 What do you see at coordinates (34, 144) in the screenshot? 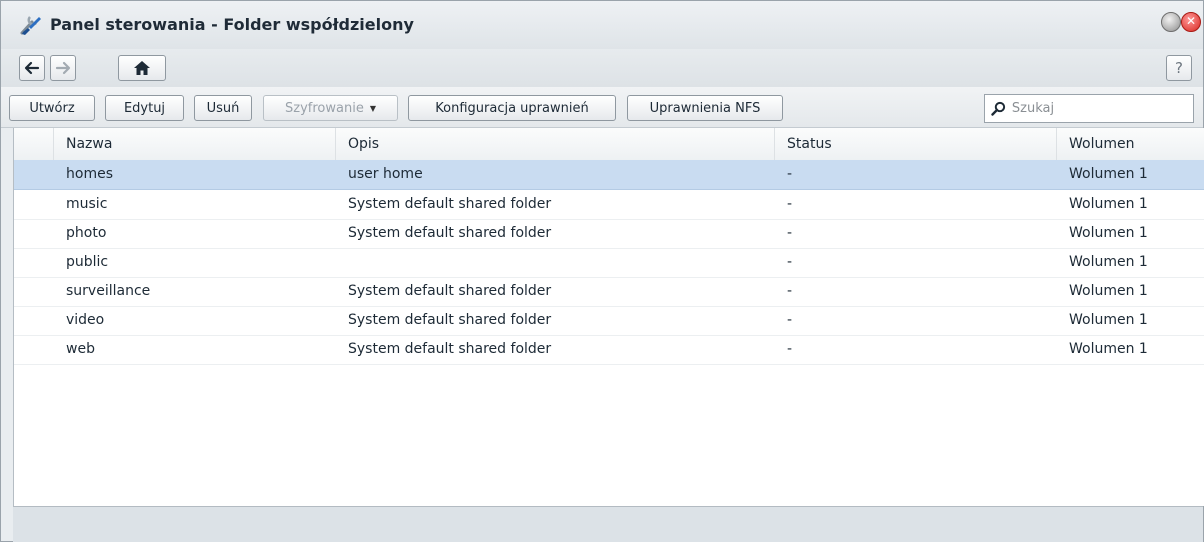
I see `column-header-select` at bounding box center [34, 144].